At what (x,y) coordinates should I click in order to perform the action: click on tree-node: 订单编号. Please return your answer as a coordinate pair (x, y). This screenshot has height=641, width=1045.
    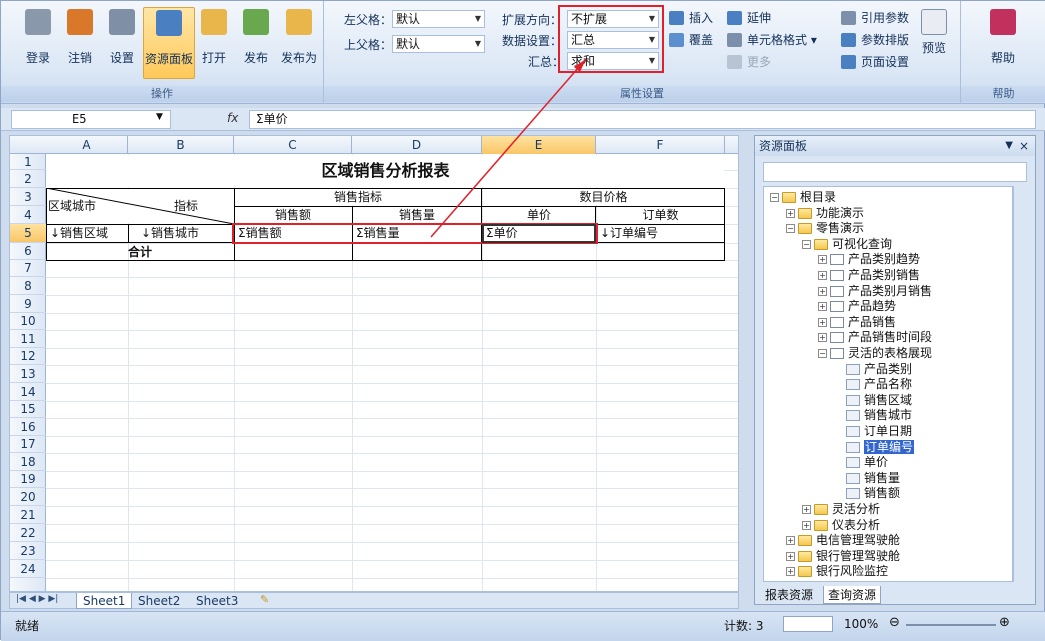
    Looking at the image, I should click on (874, 447).